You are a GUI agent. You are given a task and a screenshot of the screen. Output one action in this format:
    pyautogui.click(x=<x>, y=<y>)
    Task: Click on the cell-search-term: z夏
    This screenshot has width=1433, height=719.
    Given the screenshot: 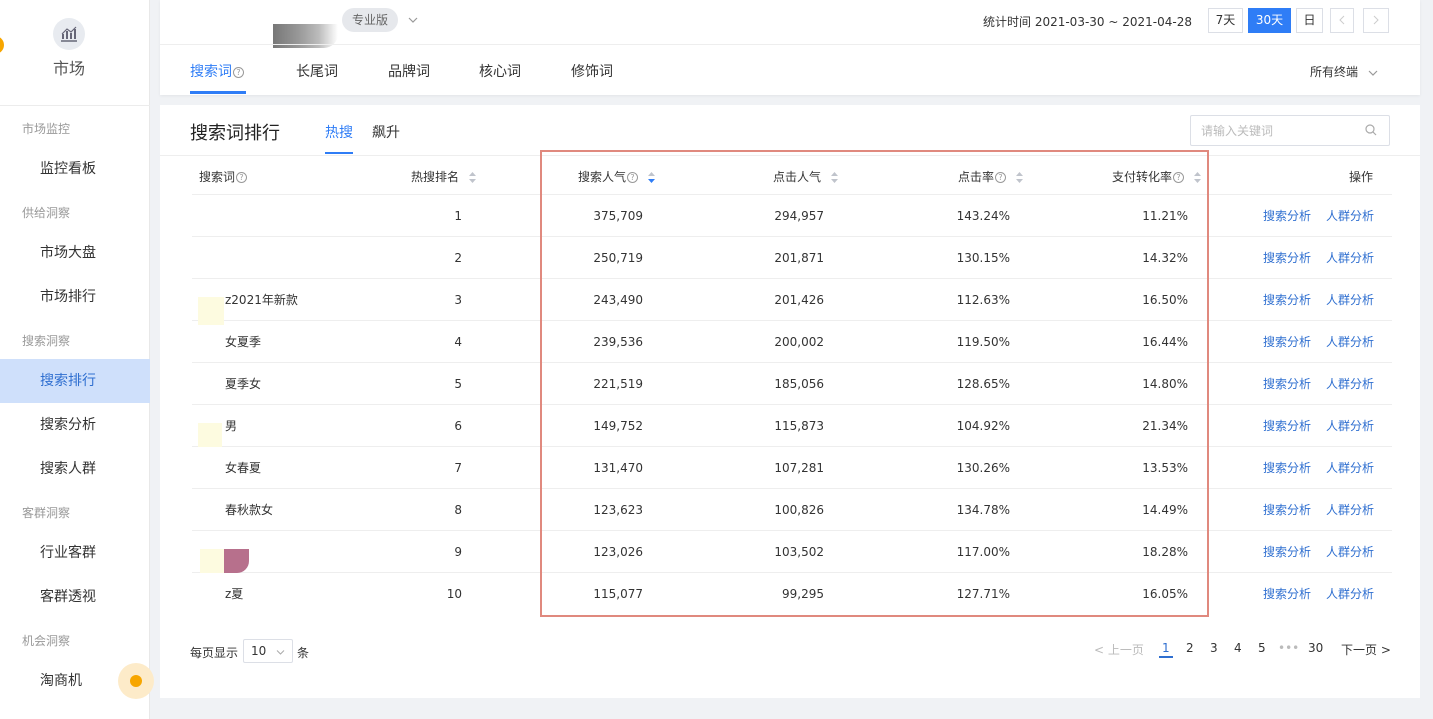 What is the action you would take?
    pyautogui.click(x=234, y=593)
    